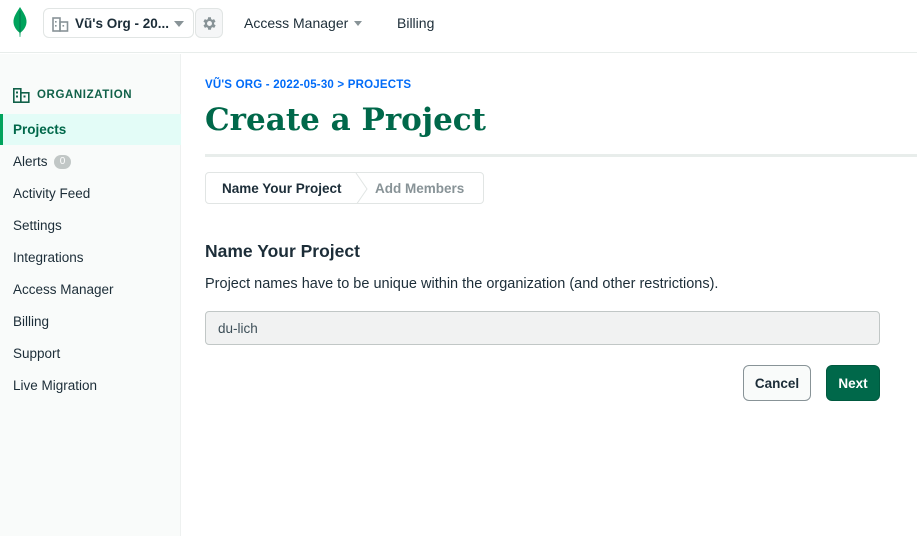 The height and width of the screenshot is (536, 917). Describe the element at coordinates (90, 129) in the screenshot. I see `sidebar-item-projects: Projects` at that location.